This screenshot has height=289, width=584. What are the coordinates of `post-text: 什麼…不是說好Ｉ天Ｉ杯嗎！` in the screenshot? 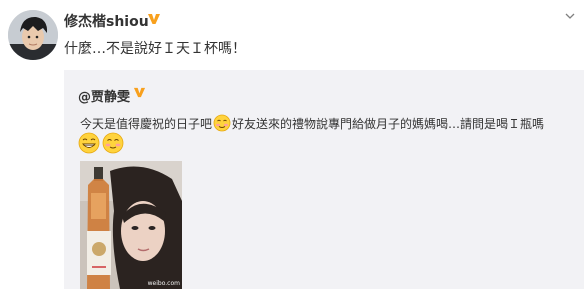 It's located at (155, 49).